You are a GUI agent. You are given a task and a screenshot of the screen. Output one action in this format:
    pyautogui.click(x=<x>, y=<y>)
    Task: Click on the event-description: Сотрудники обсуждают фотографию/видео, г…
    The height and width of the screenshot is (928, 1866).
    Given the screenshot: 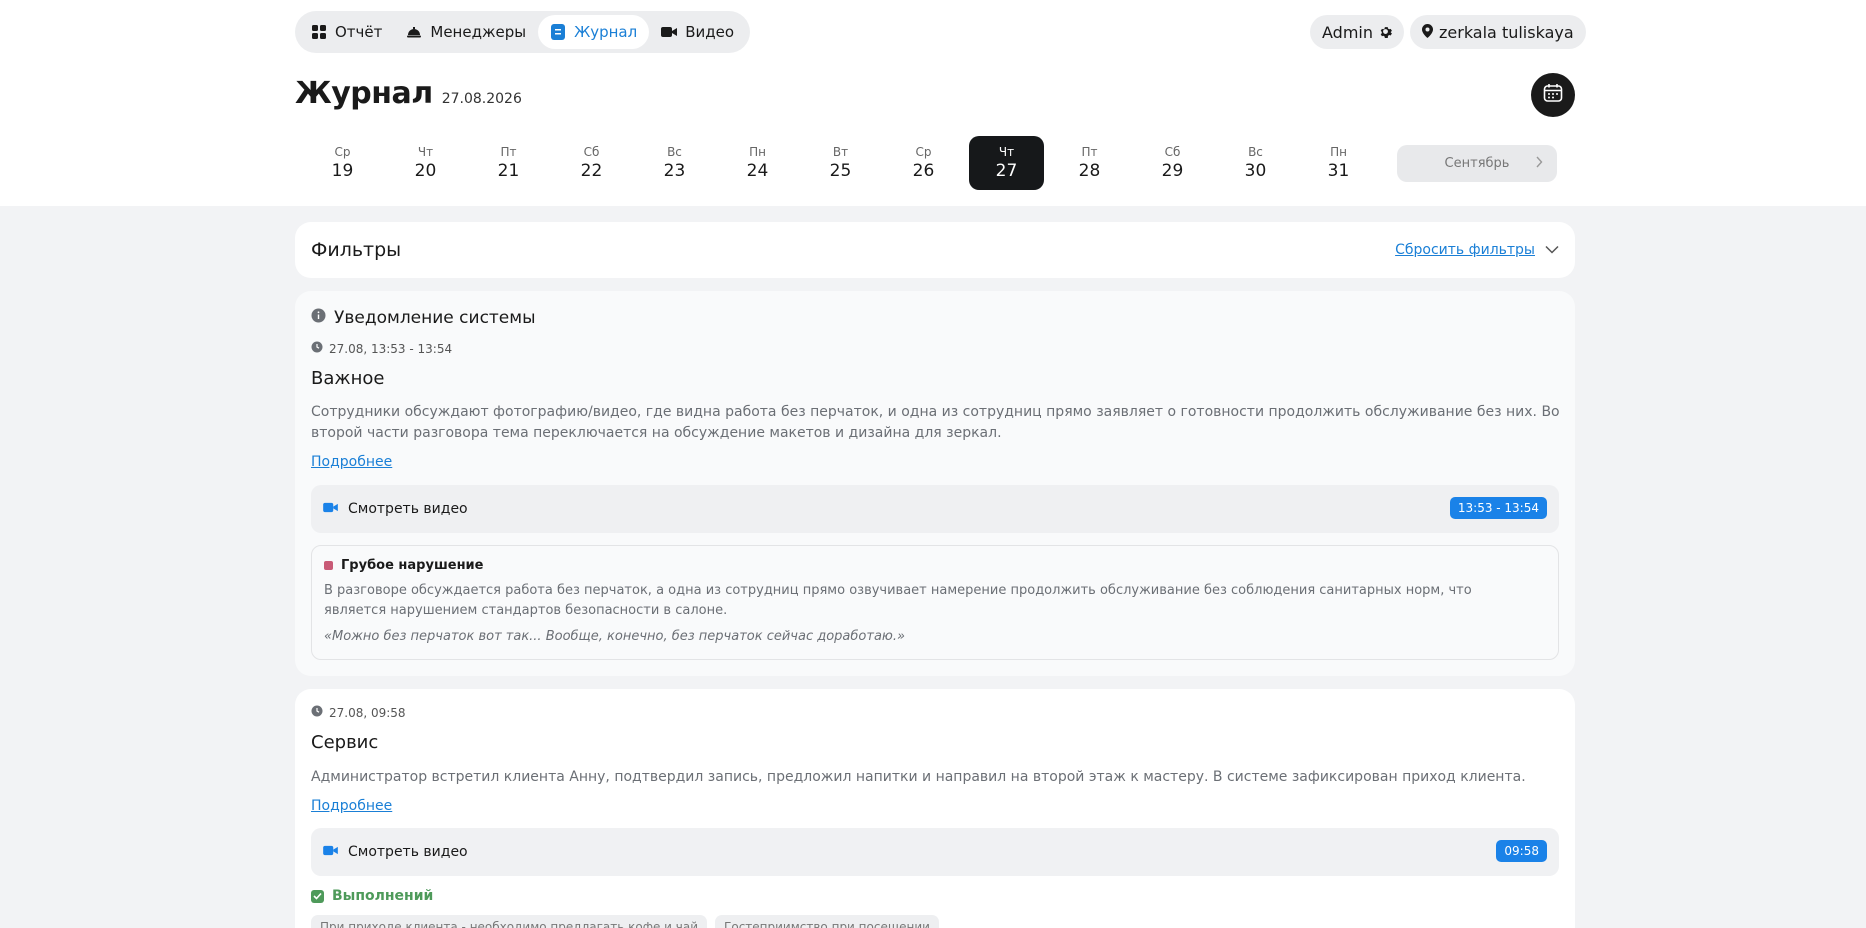 What is the action you would take?
    pyautogui.click(x=935, y=422)
    